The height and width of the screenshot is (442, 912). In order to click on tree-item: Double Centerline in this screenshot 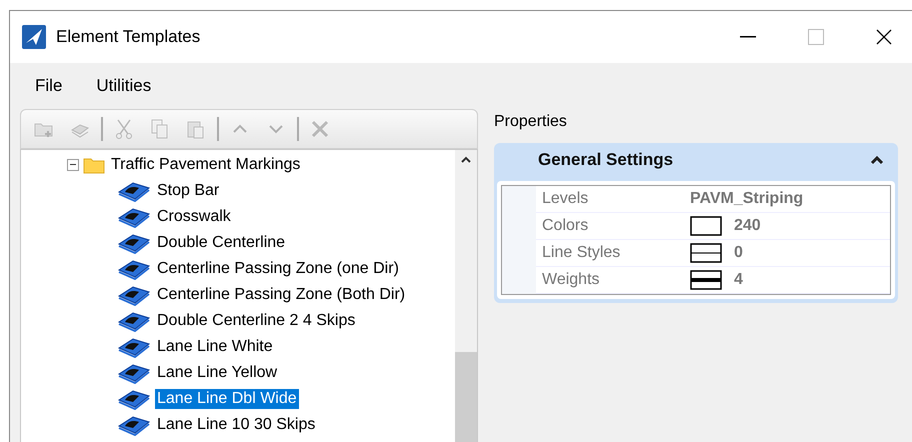, I will do `click(221, 243)`.